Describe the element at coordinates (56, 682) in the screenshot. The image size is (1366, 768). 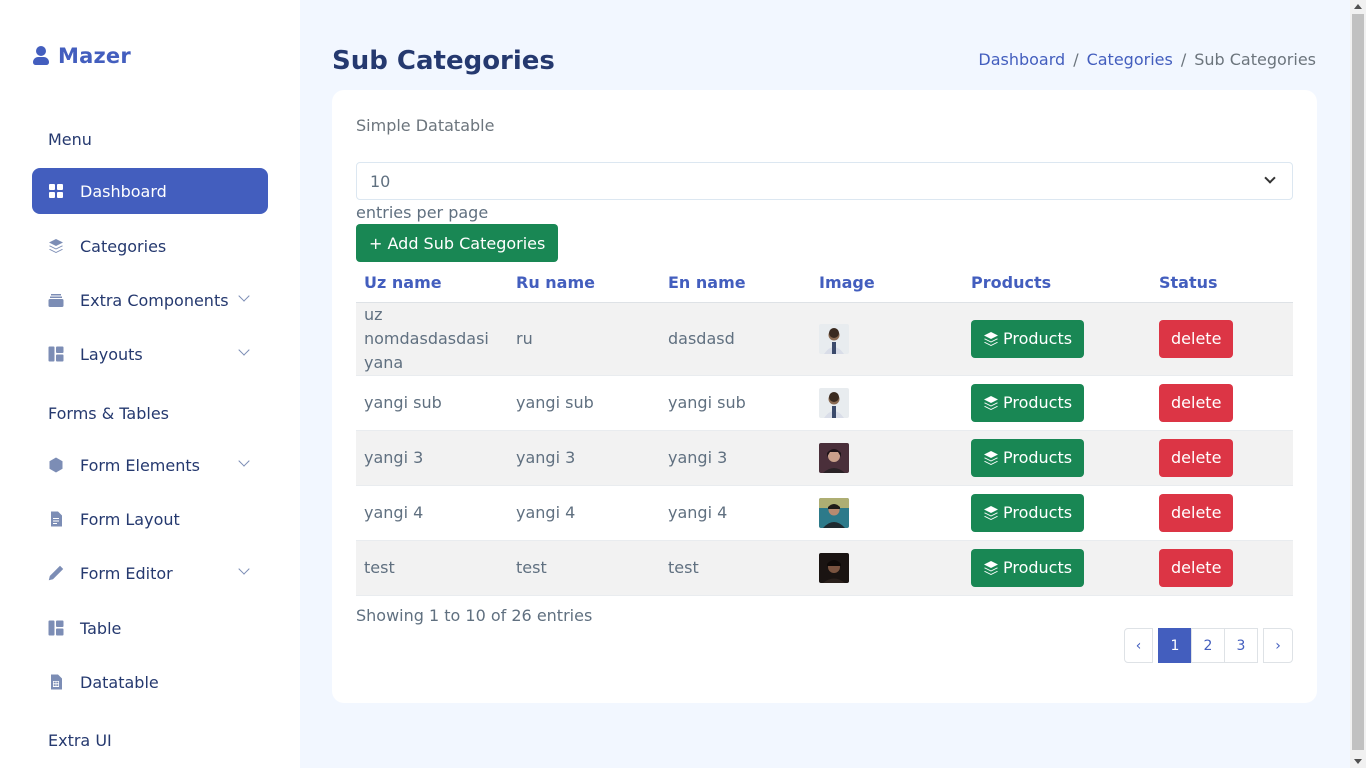
I see `file-spreadsheet-icon` at that location.